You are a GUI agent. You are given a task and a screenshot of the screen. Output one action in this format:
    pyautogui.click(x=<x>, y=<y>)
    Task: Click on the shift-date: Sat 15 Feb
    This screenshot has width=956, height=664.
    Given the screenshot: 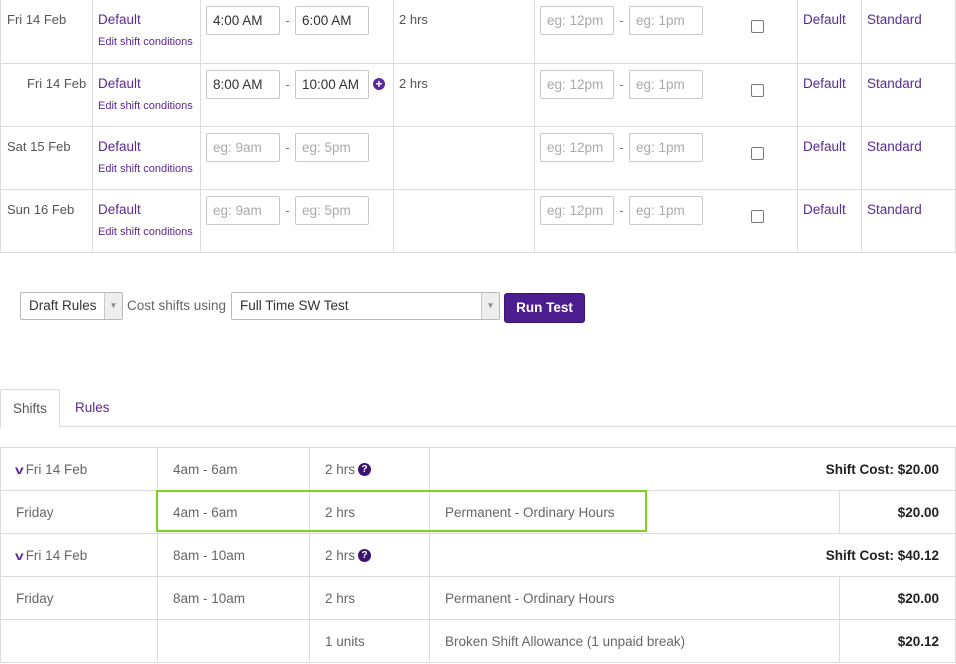 What is the action you would take?
    pyautogui.click(x=46, y=158)
    